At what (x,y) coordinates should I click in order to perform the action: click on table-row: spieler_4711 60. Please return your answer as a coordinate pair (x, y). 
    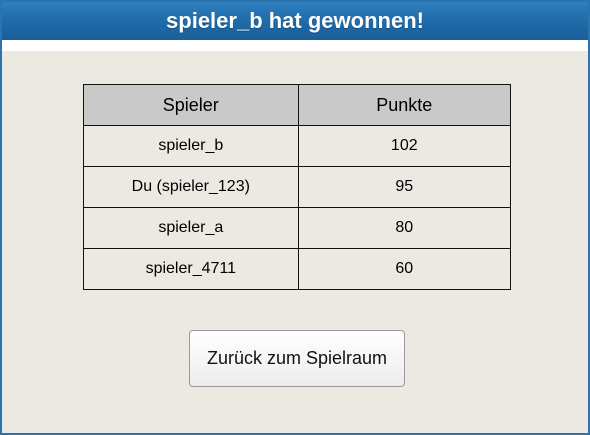
    Looking at the image, I should click on (297, 269).